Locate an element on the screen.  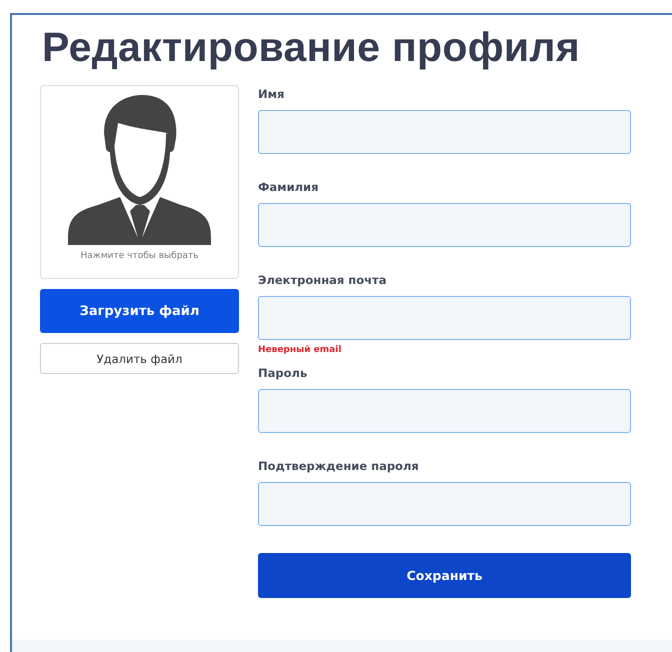
avatar-picker: Нажмите чтобы выбрать is located at coordinates (139, 182).